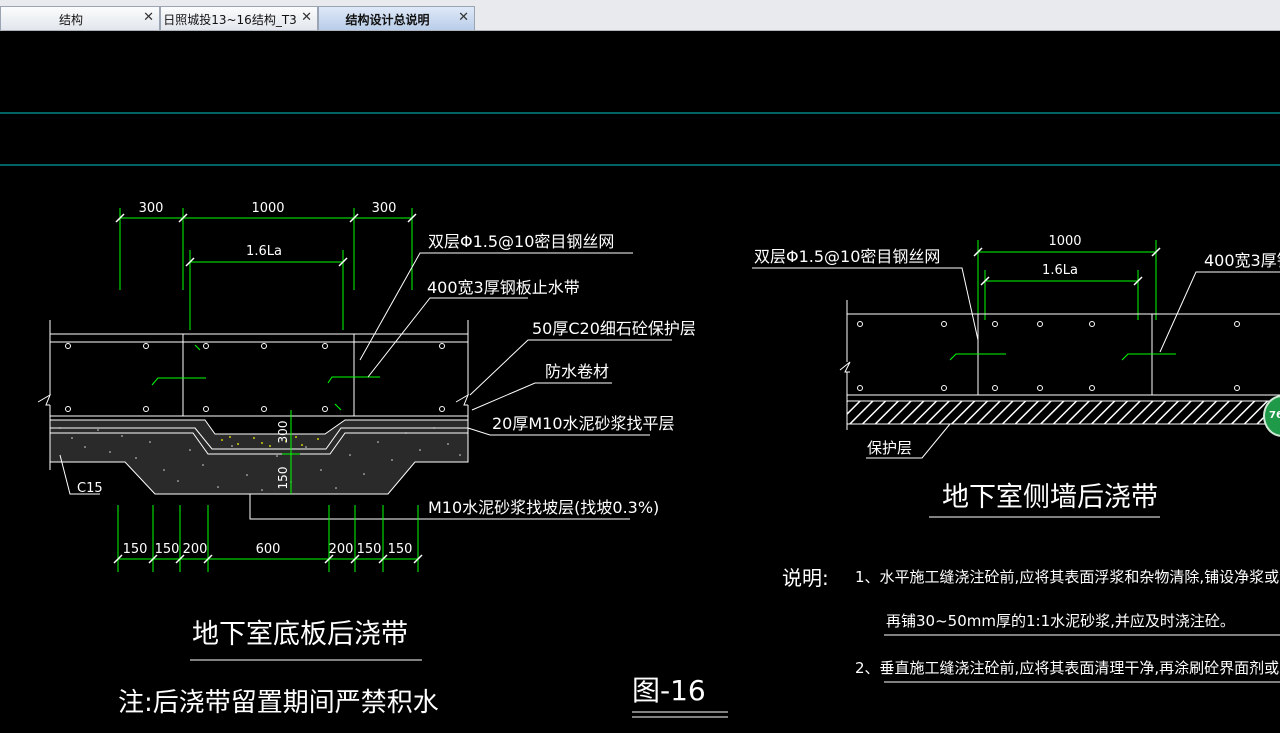  Describe the element at coordinates (278, 703) in the screenshot. I see `note-text: 注:后浇带留置期间严禁积水` at that location.